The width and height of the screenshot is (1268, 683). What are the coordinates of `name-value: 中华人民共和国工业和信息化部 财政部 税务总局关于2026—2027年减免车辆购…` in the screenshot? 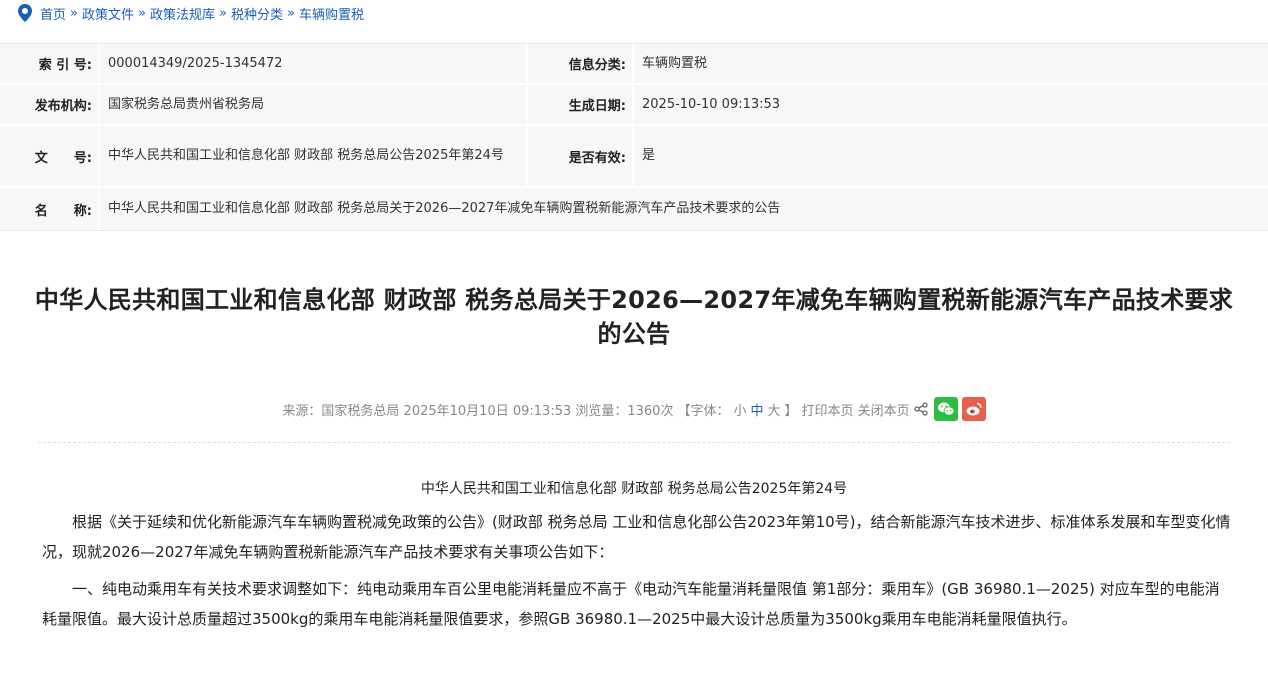 It's located at (444, 208).